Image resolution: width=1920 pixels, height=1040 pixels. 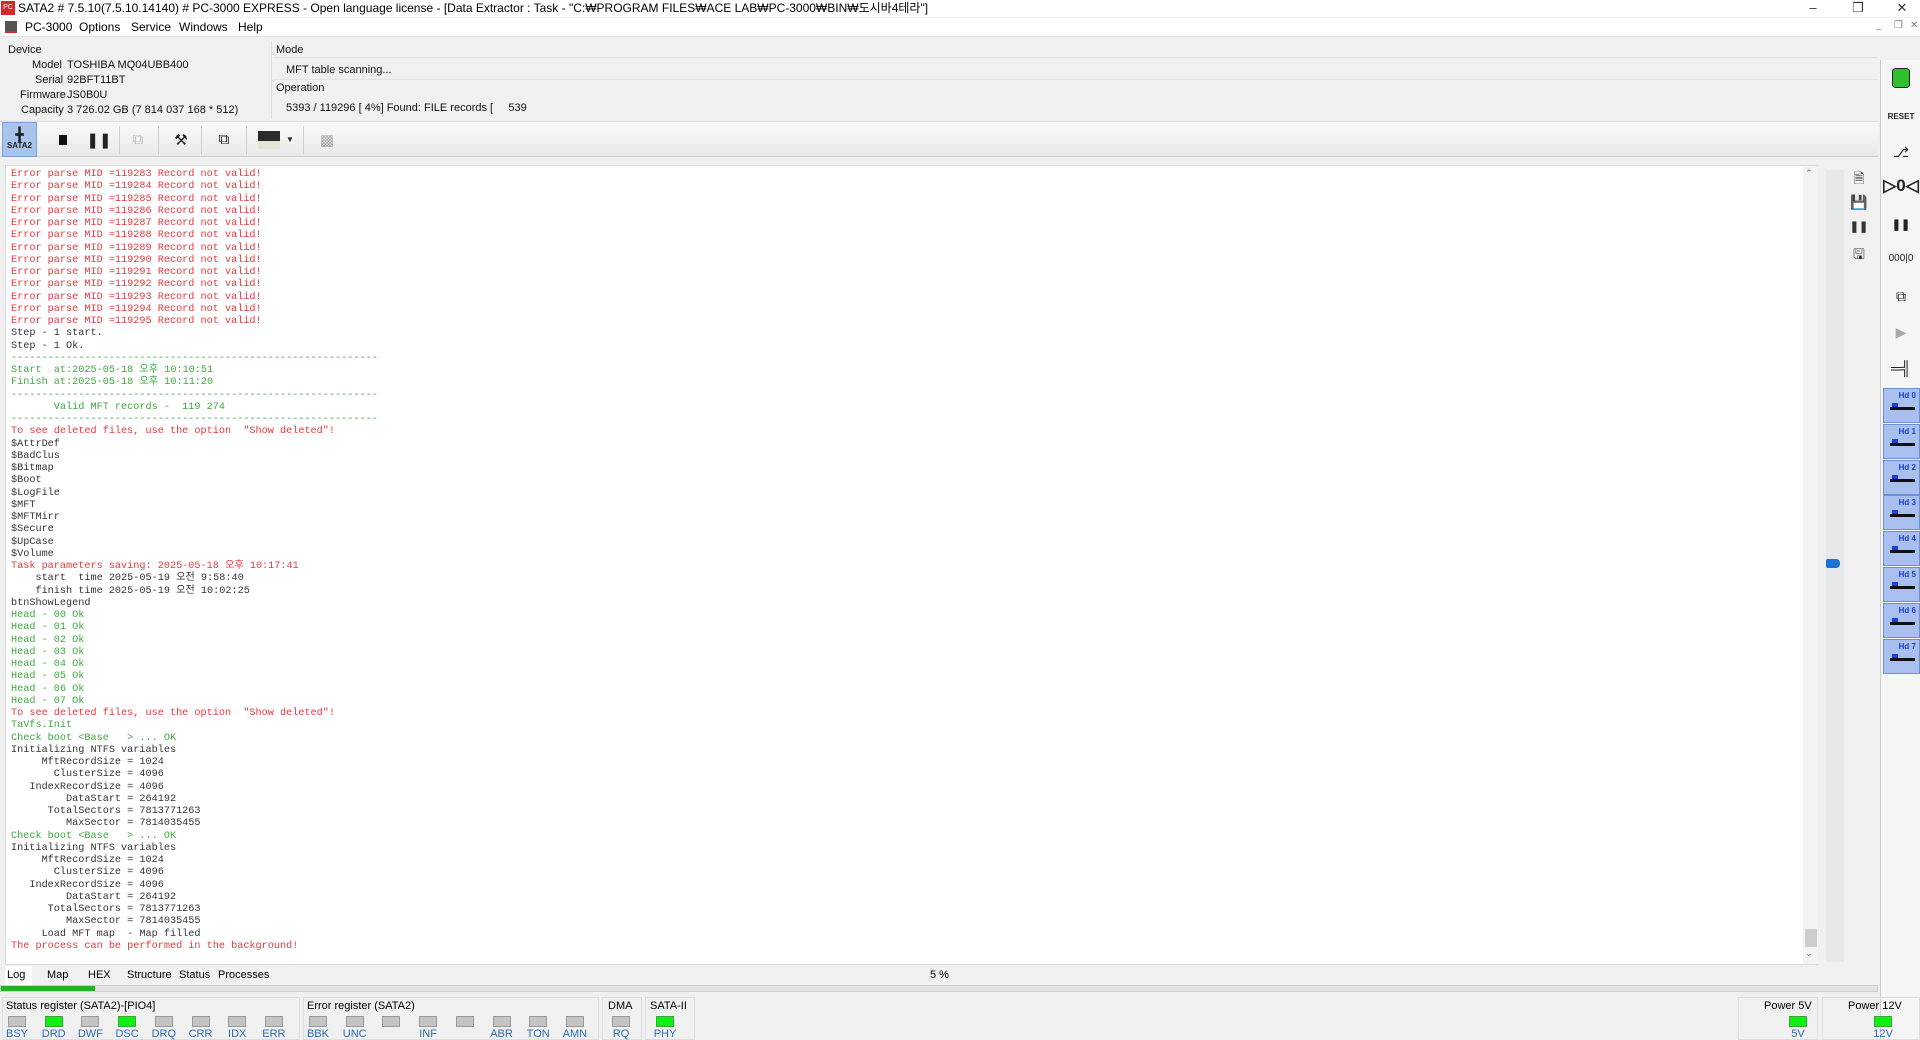 What do you see at coordinates (1859, 230) in the screenshot?
I see `pause-log-icon: ❚❚` at bounding box center [1859, 230].